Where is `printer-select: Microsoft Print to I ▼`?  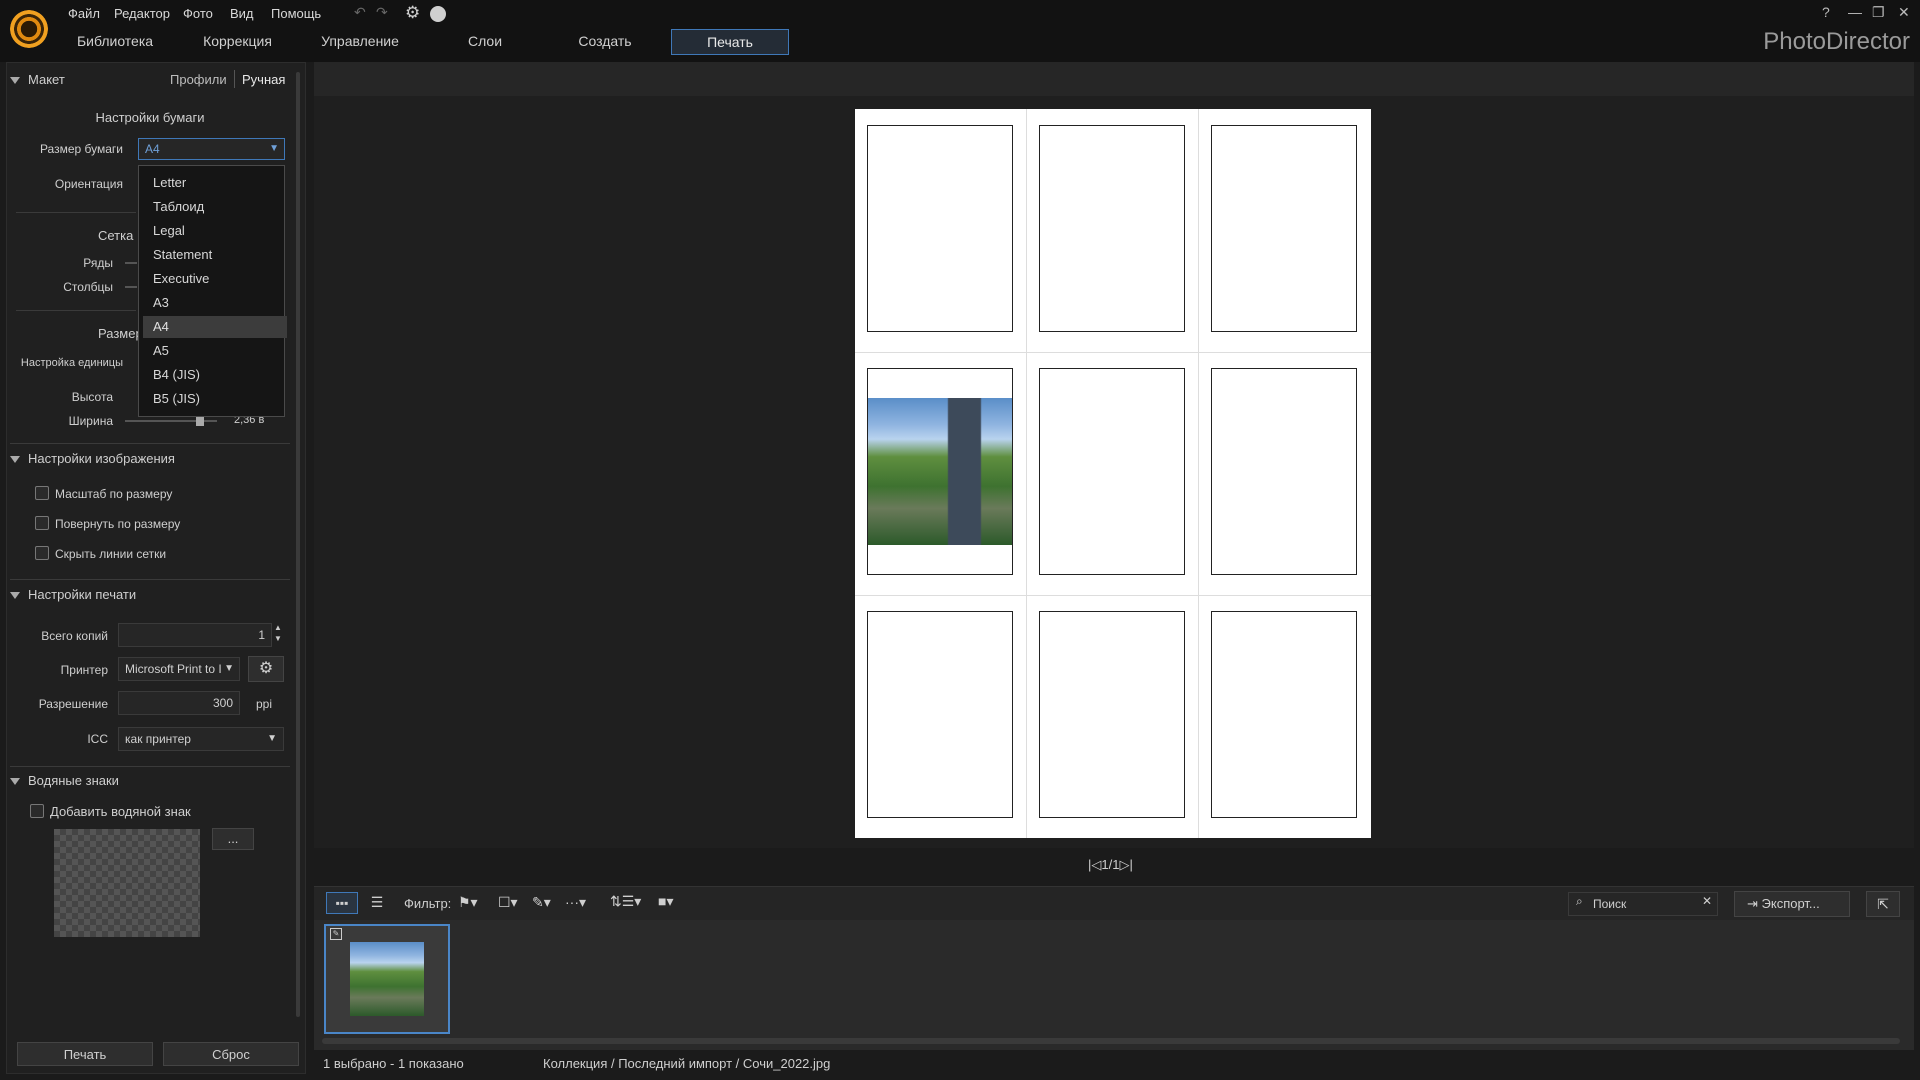 printer-select: Microsoft Print to I ▼ is located at coordinates (179, 669).